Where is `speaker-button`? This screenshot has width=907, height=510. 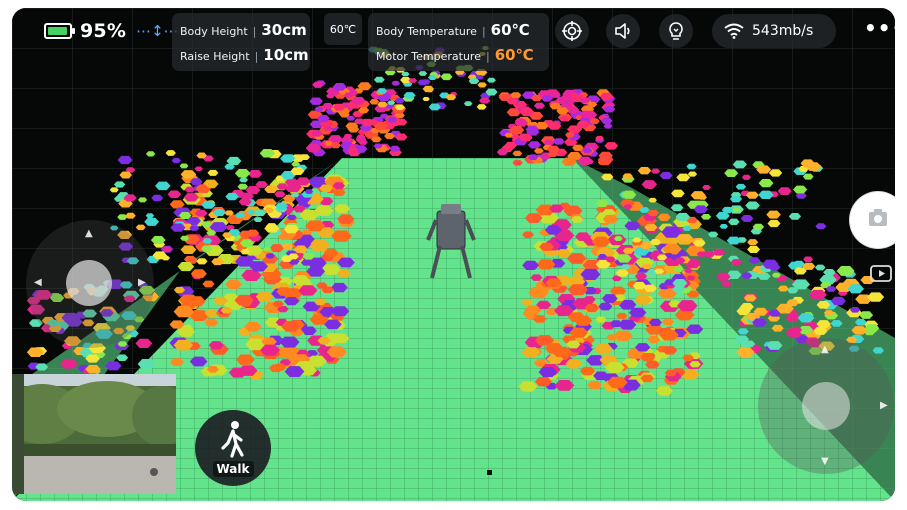 speaker-button is located at coordinates (623, 31).